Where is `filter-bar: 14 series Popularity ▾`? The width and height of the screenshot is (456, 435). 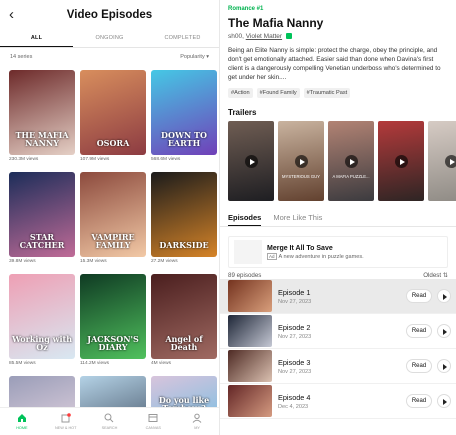 filter-bar: 14 series Popularity ▾ is located at coordinates (109, 57).